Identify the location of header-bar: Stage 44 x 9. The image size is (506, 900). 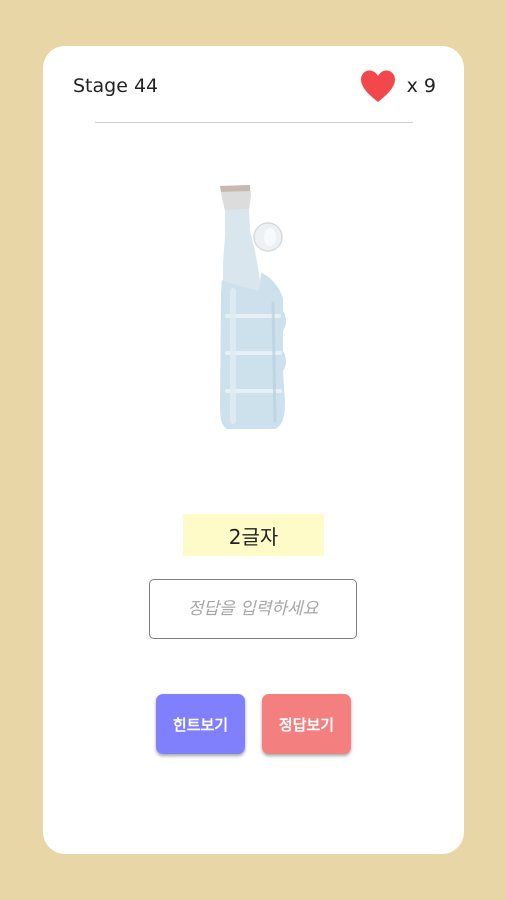
(254, 86).